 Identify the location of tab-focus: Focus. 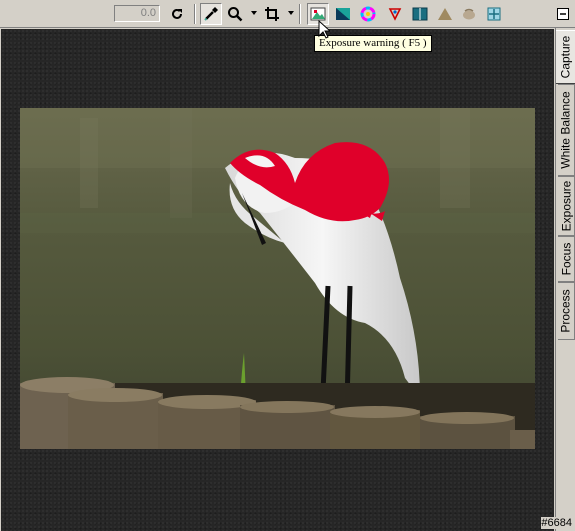
(566, 259).